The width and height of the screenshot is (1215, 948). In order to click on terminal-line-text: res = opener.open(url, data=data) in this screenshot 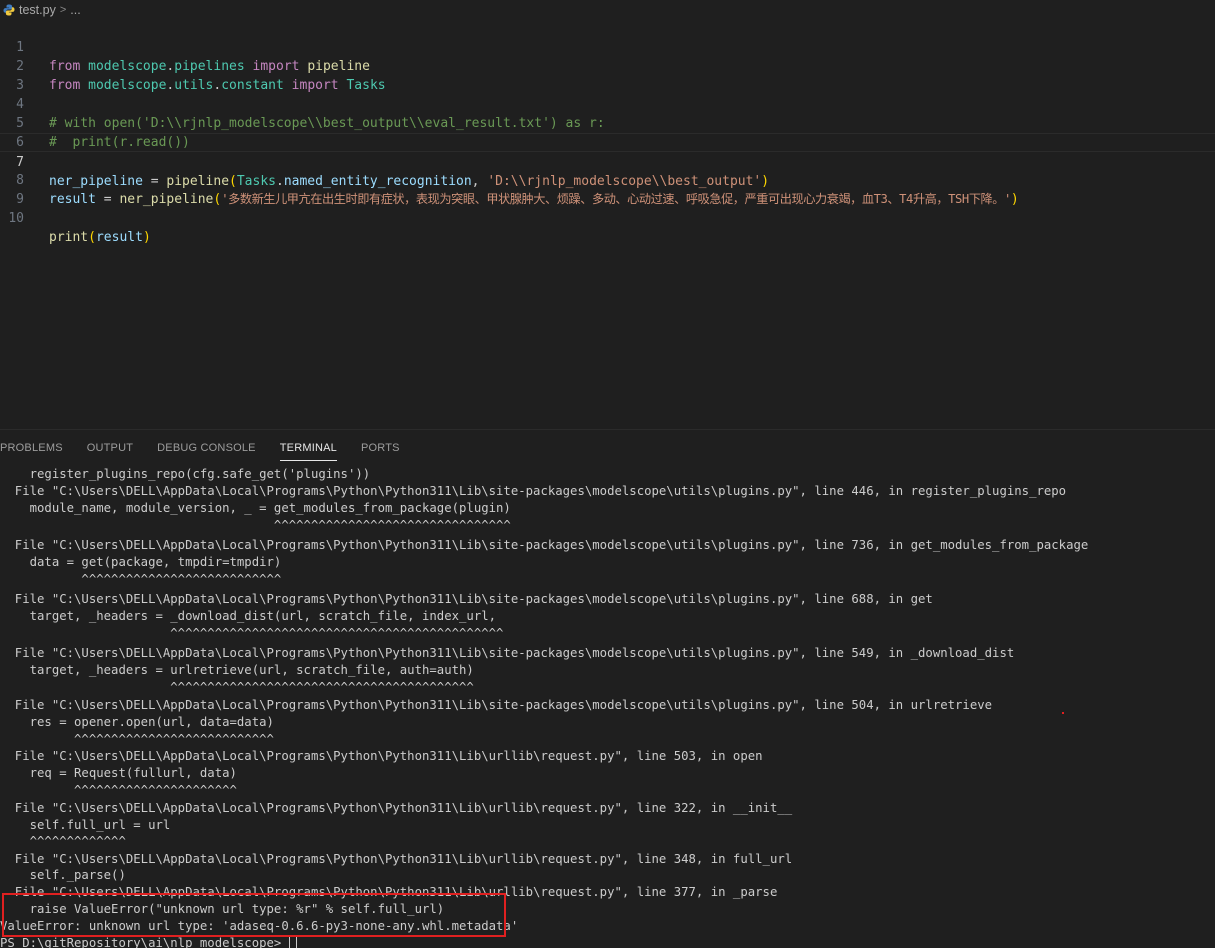, I will do `click(137, 722)`.